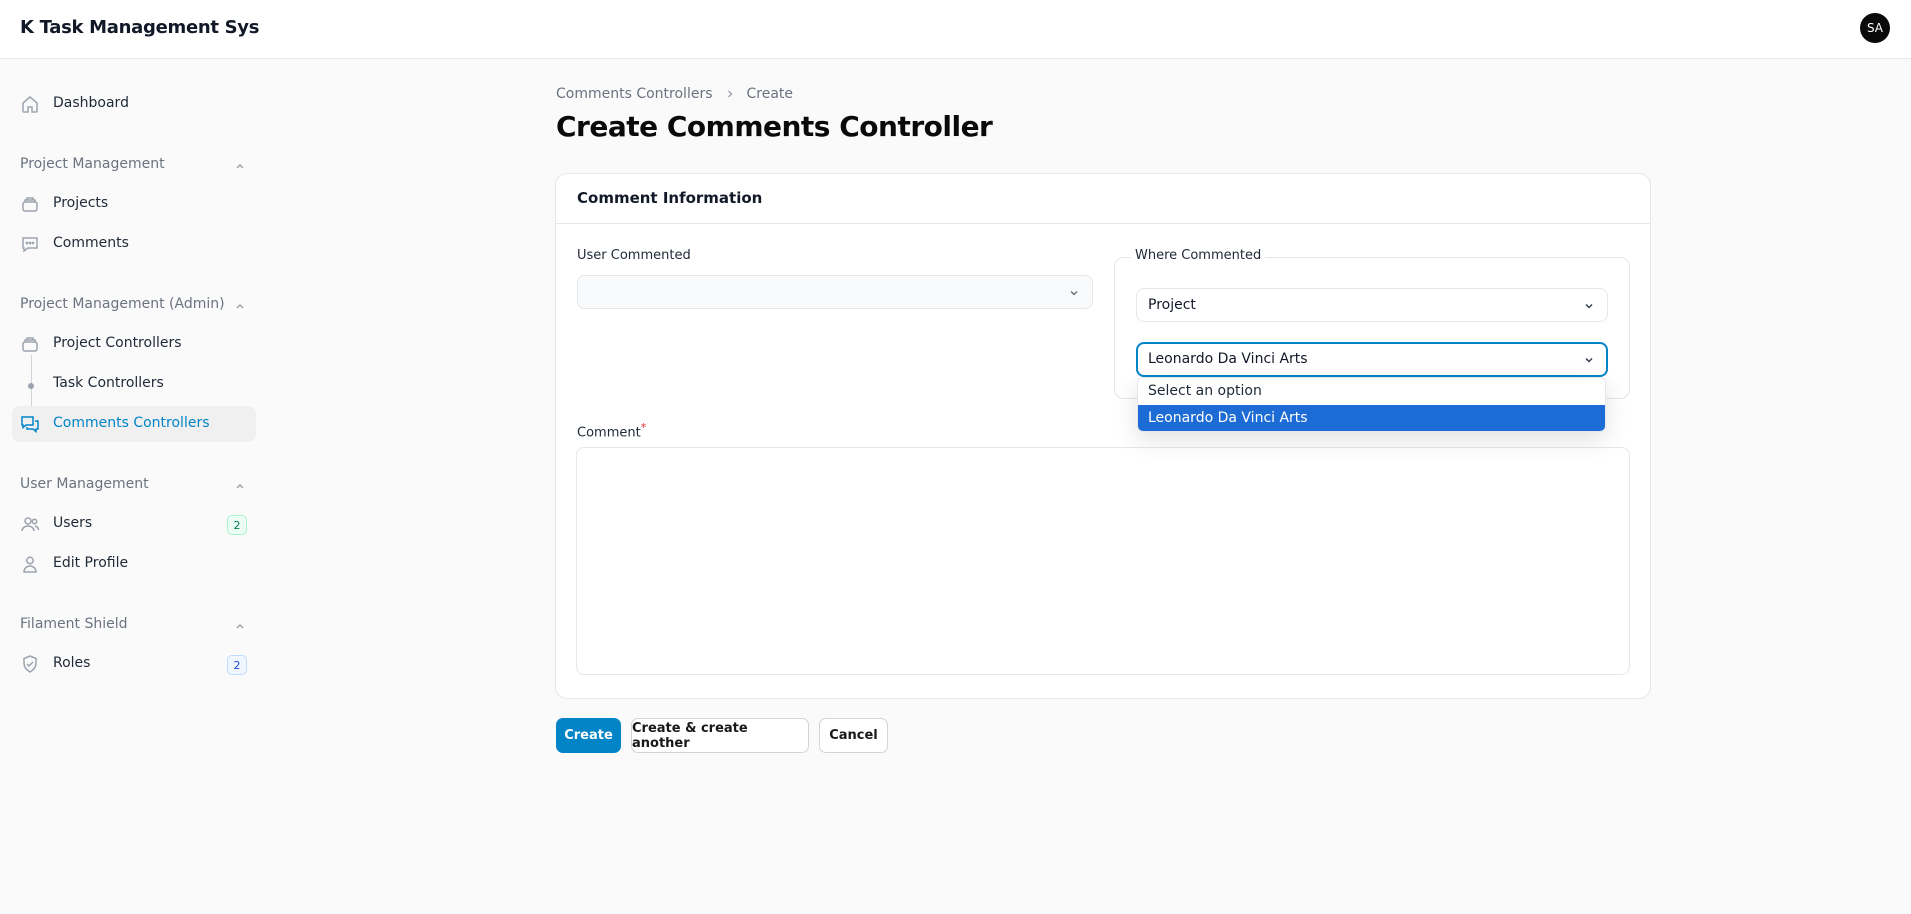 This screenshot has height=914, width=1911. I want to click on users-icon, so click(30, 524).